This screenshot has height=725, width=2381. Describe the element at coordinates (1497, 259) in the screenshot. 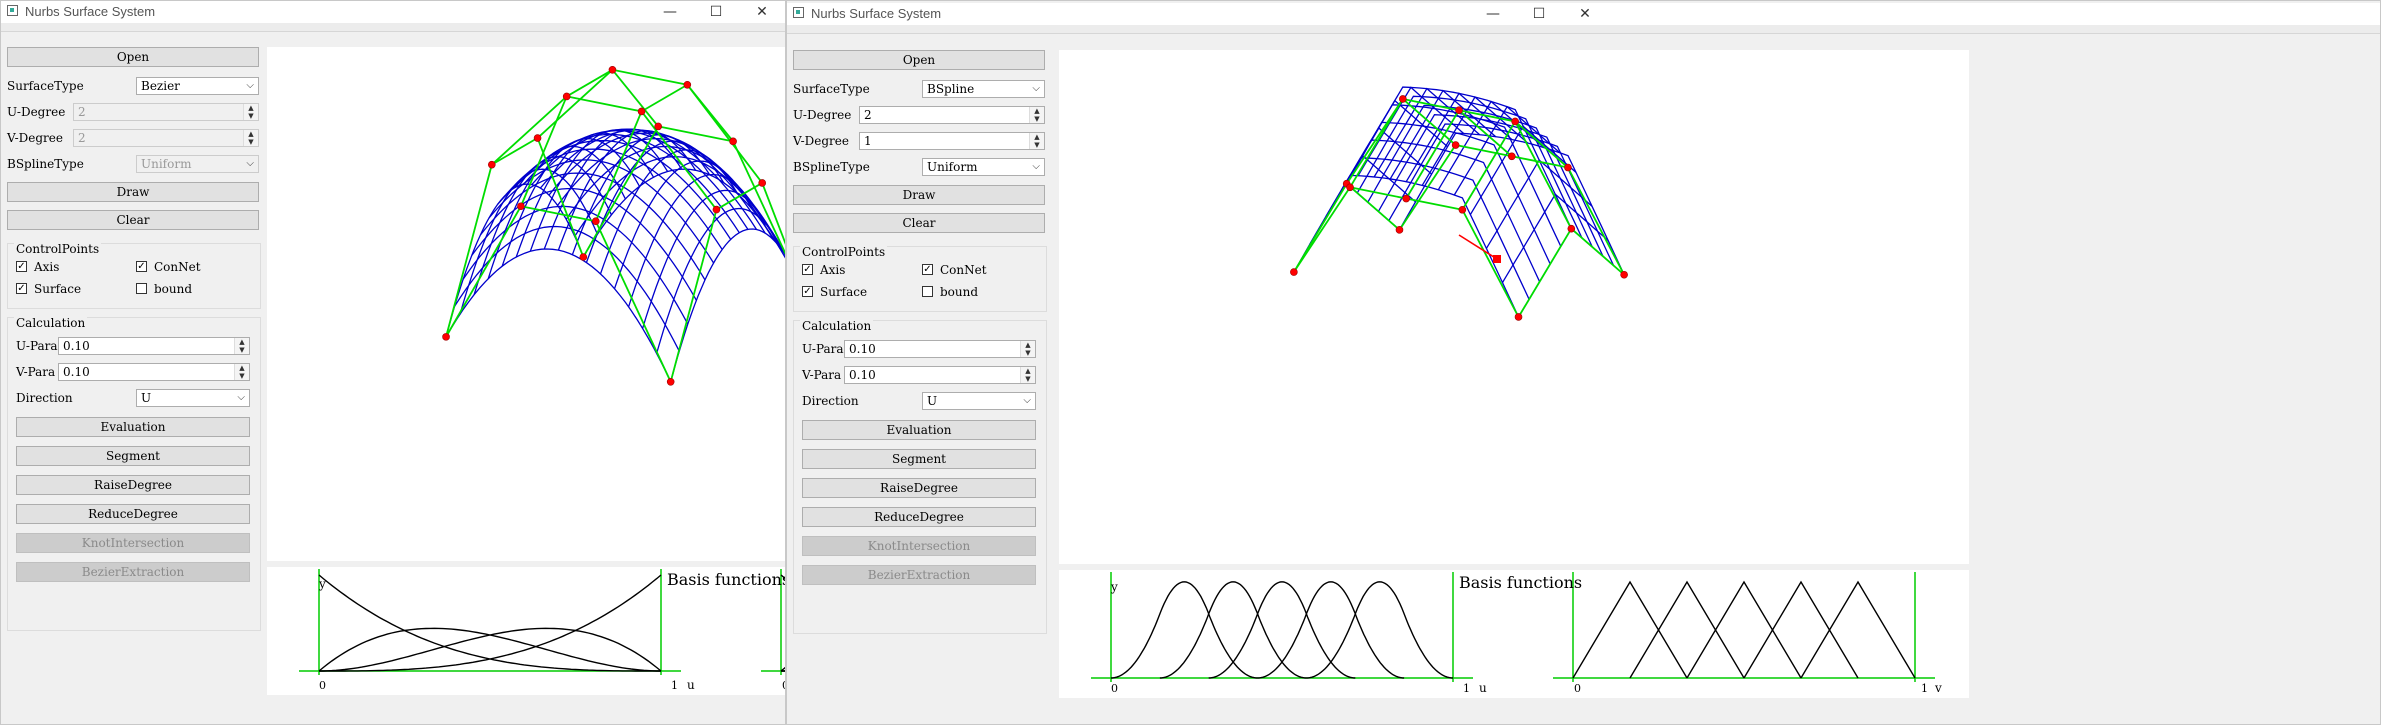

I see `axis-marker` at that location.